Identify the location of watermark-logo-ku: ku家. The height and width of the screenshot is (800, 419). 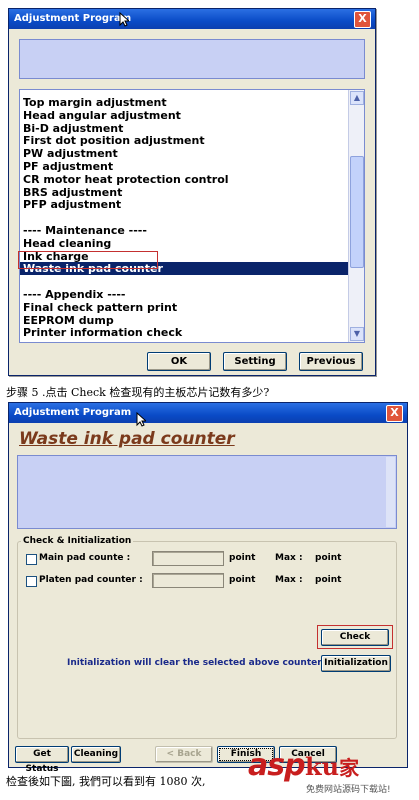
(332, 766).